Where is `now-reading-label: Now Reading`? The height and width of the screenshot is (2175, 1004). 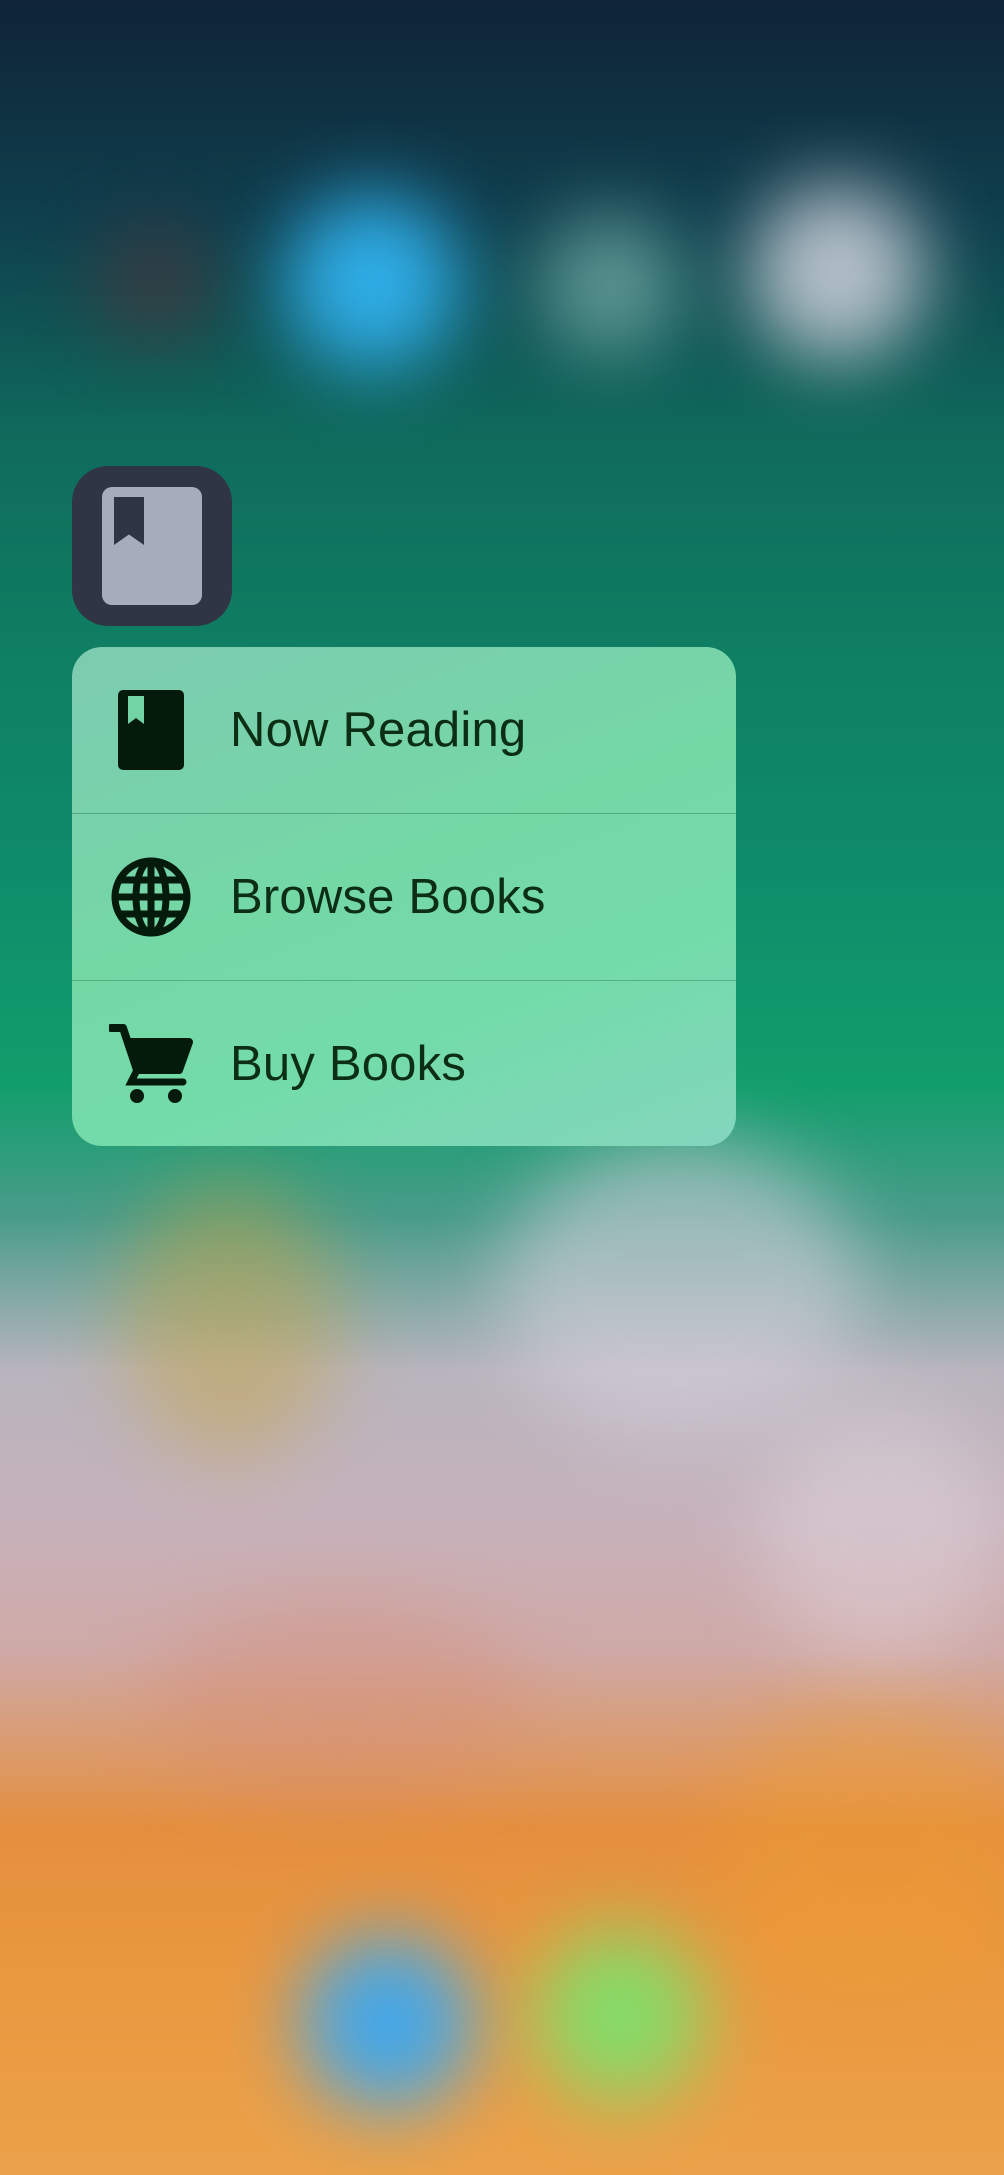
now-reading-label: Now Reading is located at coordinates (378, 730).